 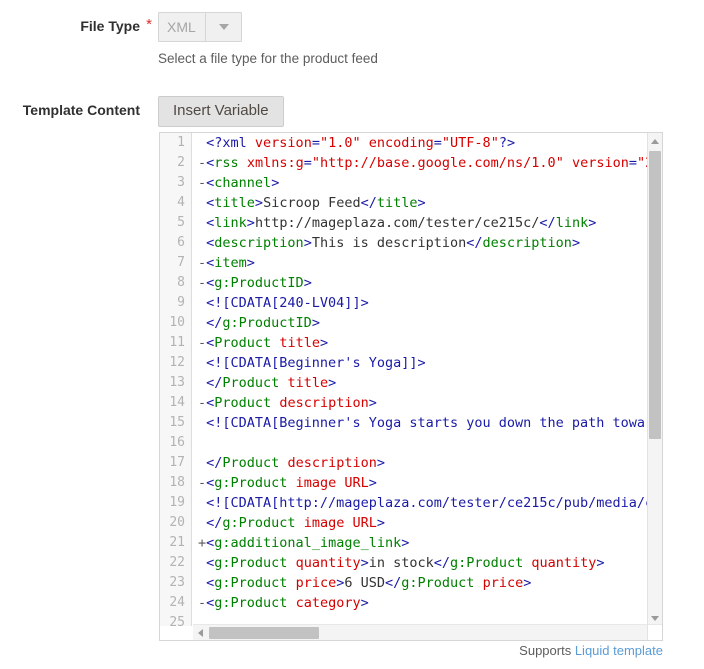 What do you see at coordinates (221, 111) in the screenshot?
I see `insert-variable-button: Insert Variable` at bounding box center [221, 111].